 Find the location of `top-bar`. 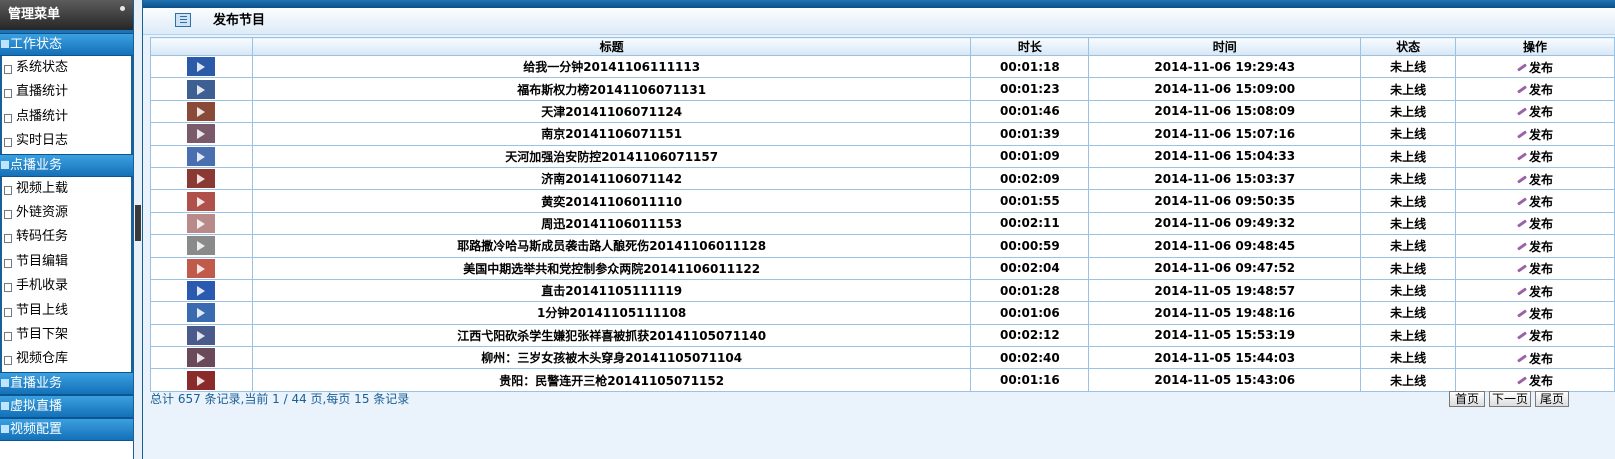

top-bar is located at coordinates (879, 4).